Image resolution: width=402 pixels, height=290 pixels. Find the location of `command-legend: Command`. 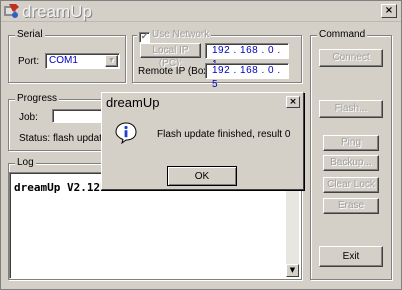

command-legend: Command is located at coordinates (342, 35).